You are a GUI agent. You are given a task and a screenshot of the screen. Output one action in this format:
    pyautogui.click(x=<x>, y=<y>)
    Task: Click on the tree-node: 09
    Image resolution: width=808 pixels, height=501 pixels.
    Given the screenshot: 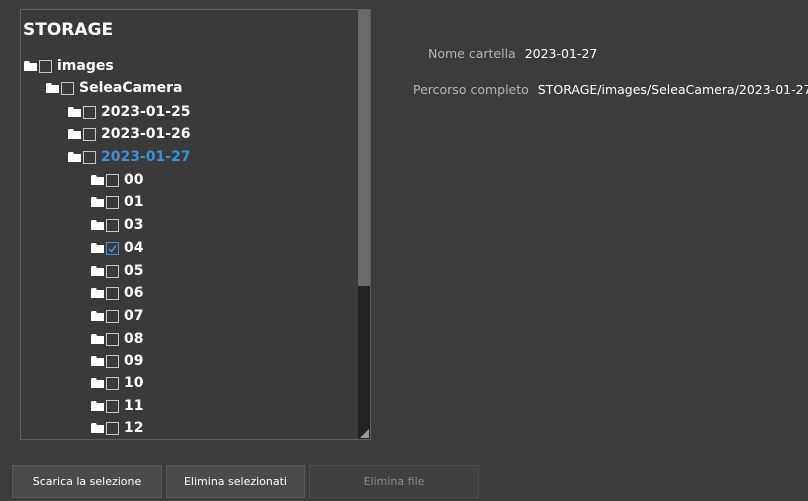 What is the action you would take?
    pyautogui.click(x=117, y=361)
    